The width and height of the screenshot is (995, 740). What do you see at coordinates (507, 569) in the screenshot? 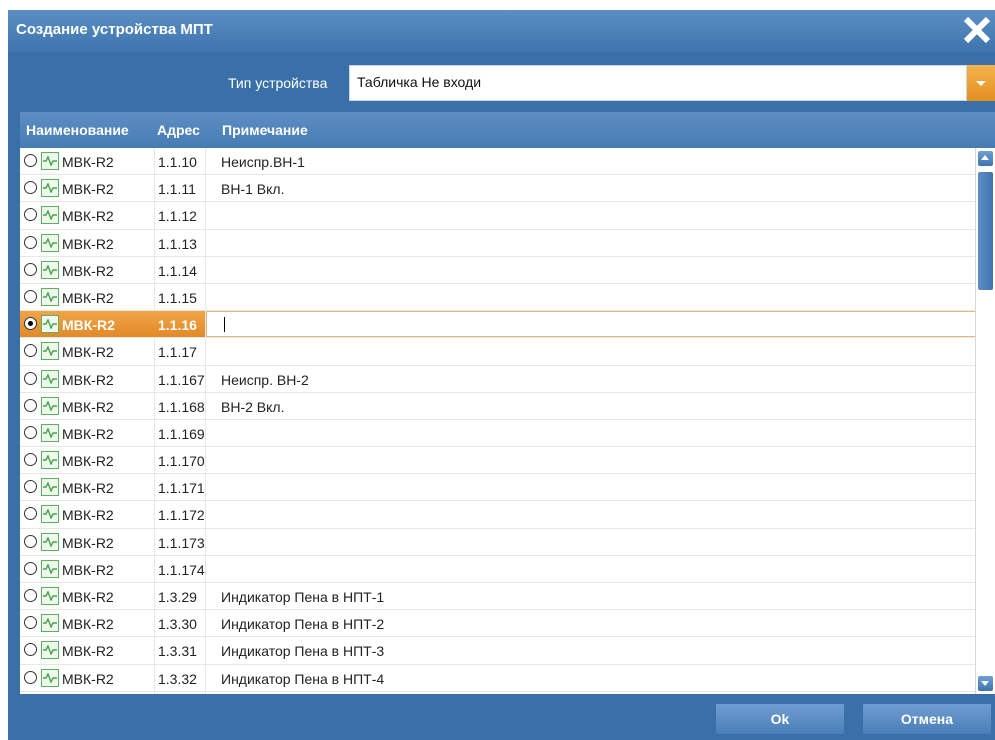
I see `table-row: МВК-R2 1.1.174` at bounding box center [507, 569].